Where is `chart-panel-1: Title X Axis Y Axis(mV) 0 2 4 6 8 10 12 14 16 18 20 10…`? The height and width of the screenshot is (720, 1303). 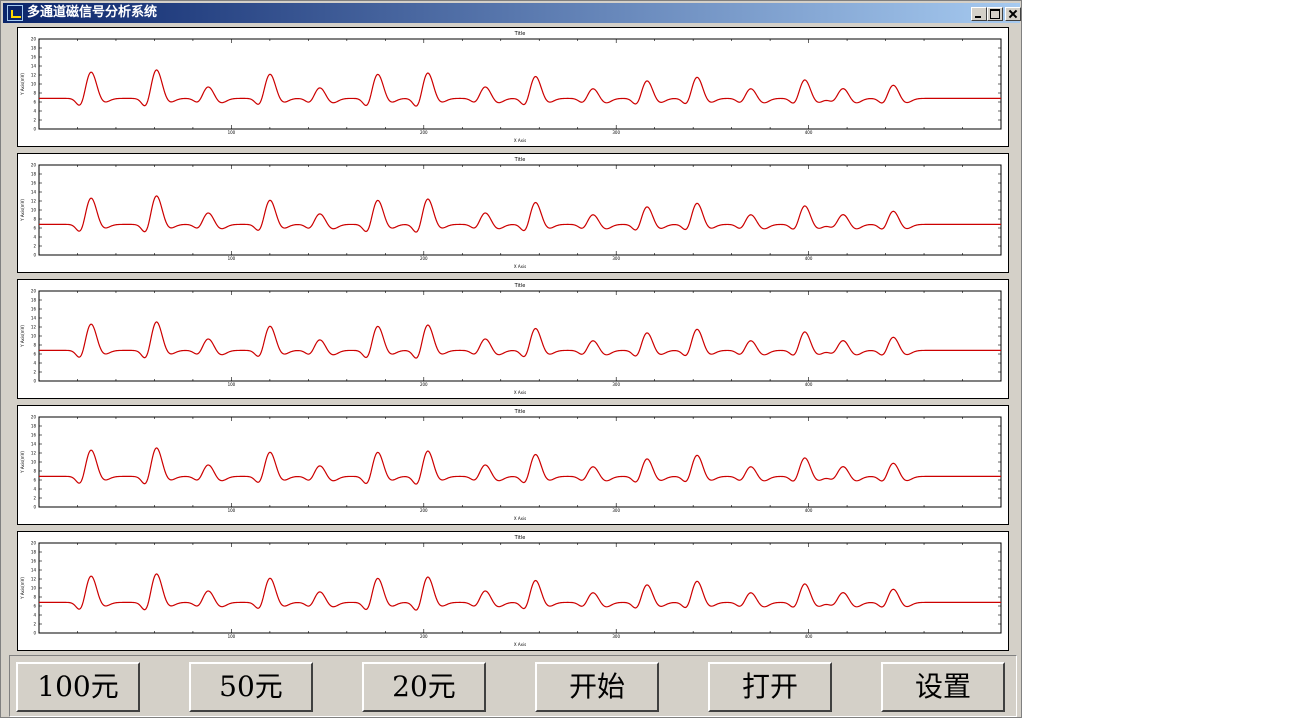 chart-panel-1: Title X Axis Y Axis(mV) 0 2 4 6 8 10 12 14 16 18 20 10… is located at coordinates (513, 87).